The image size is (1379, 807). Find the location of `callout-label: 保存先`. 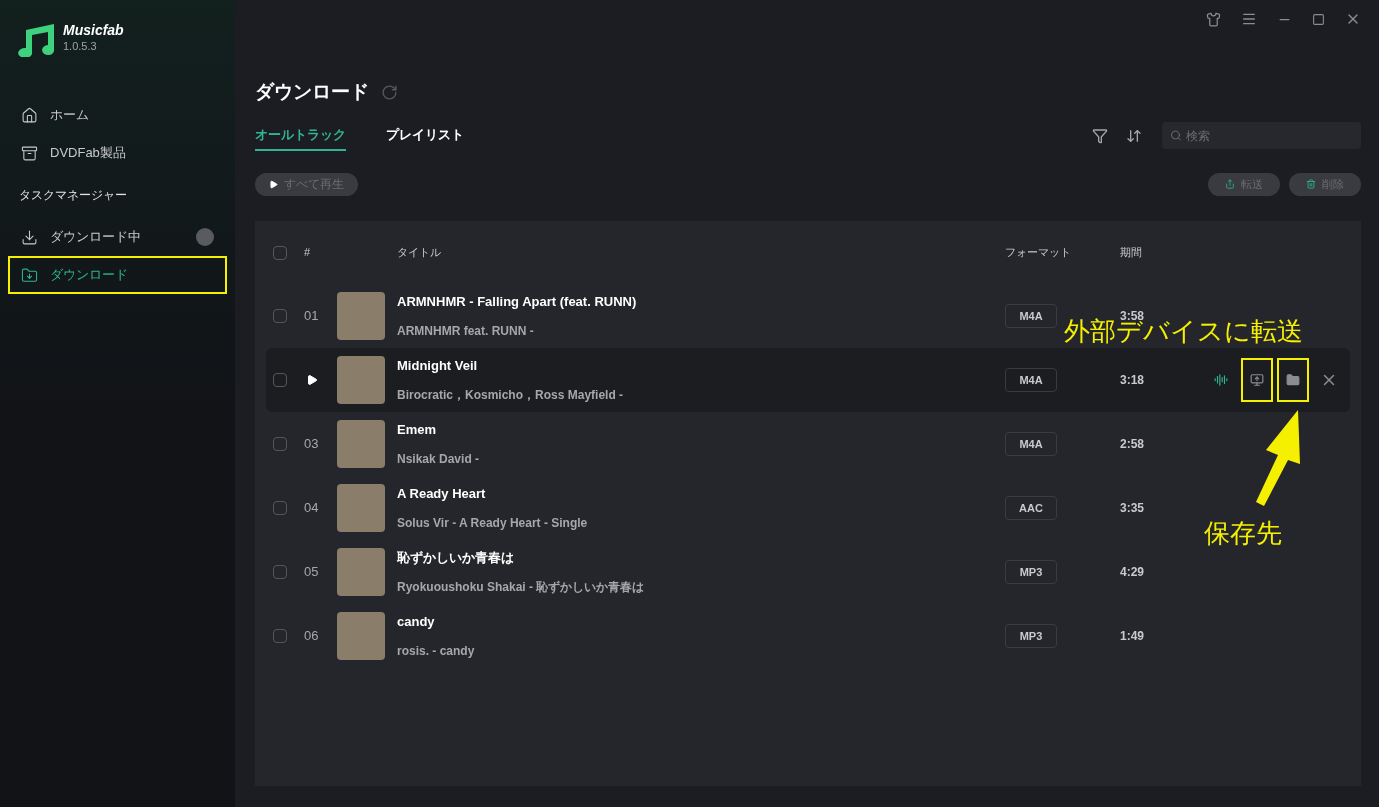

callout-label: 保存先 is located at coordinates (1243, 533).